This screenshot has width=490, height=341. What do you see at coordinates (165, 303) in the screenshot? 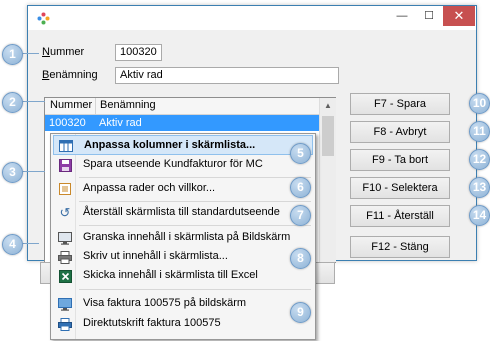
I see `menu-item-label: Visa faktura 100575 på bildskärm` at bounding box center [165, 303].